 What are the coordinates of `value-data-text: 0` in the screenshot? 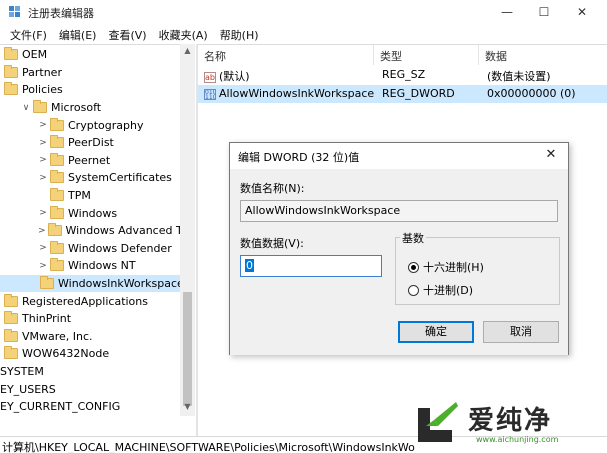 It's located at (249, 265).